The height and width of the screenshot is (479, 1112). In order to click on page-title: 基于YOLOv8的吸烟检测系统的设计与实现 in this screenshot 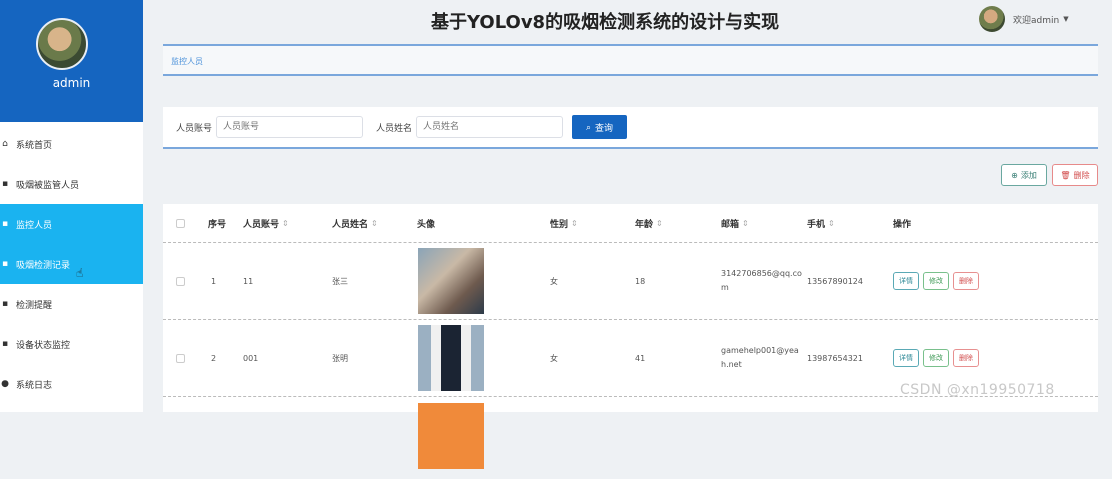, I will do `click(605, 22)`.